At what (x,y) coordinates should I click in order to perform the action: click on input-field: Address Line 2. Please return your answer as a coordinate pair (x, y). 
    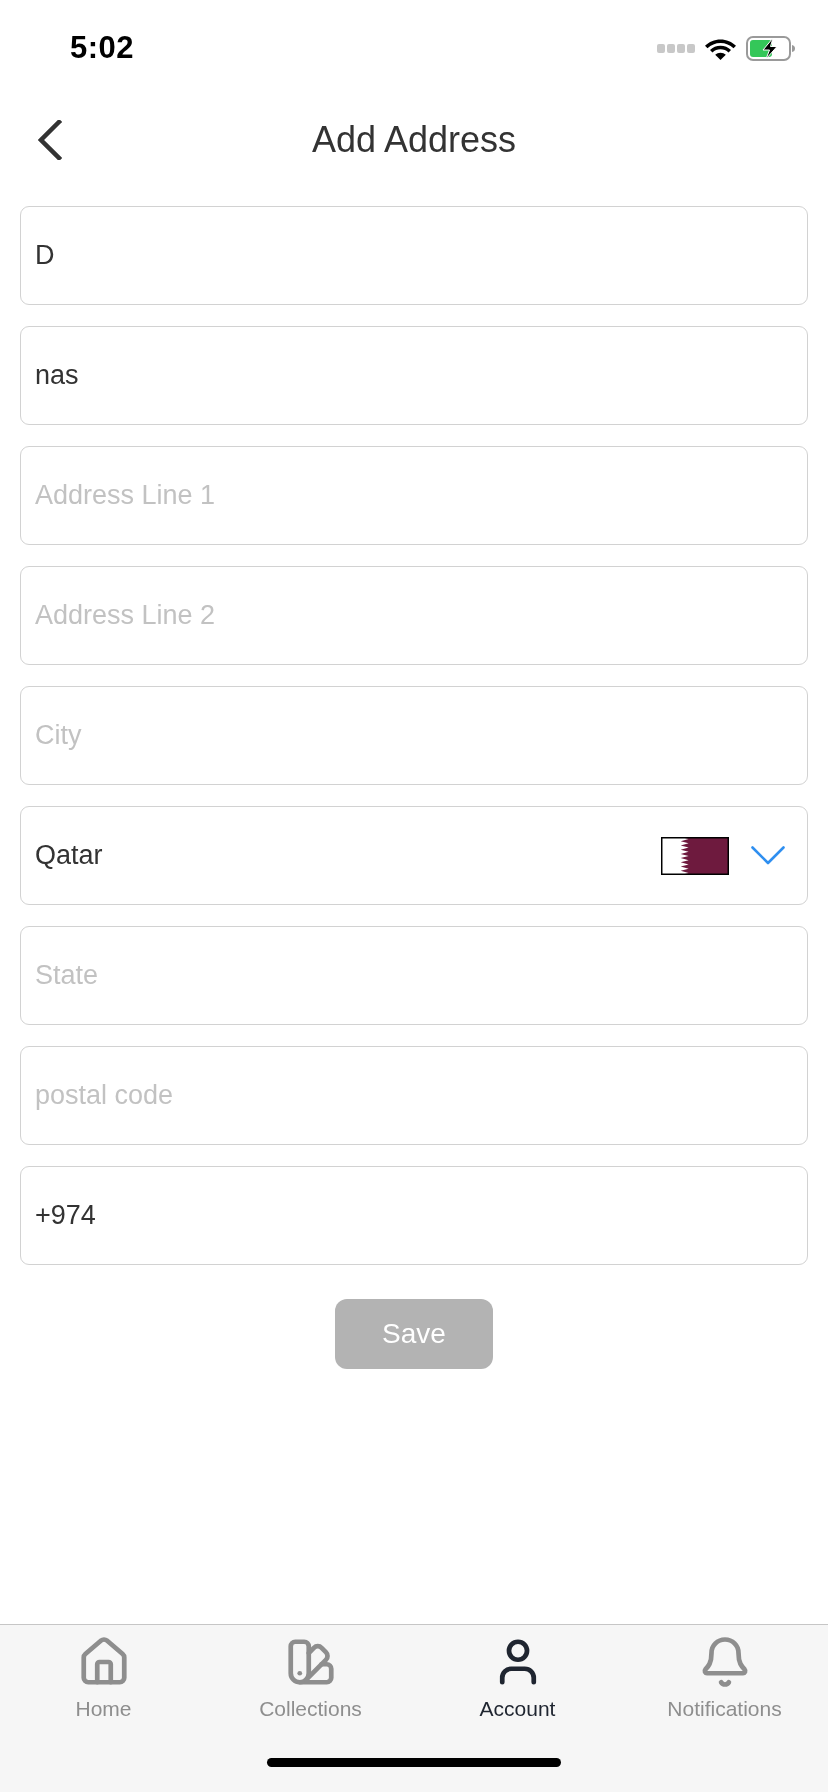
    Looking at the image, I should click on (414, 615).